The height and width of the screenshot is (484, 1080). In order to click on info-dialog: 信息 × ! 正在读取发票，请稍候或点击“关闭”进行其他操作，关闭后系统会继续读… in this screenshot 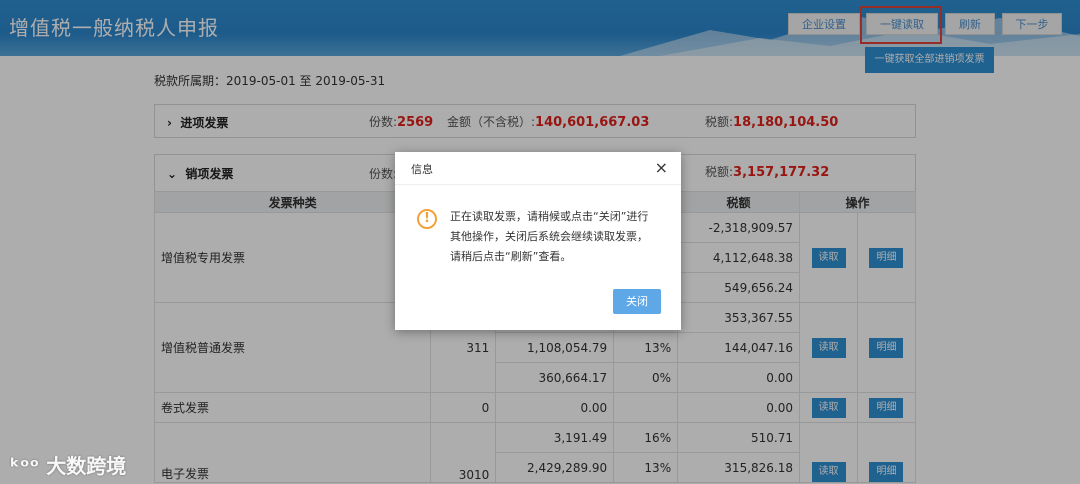, I will do `click(538, 241)`.